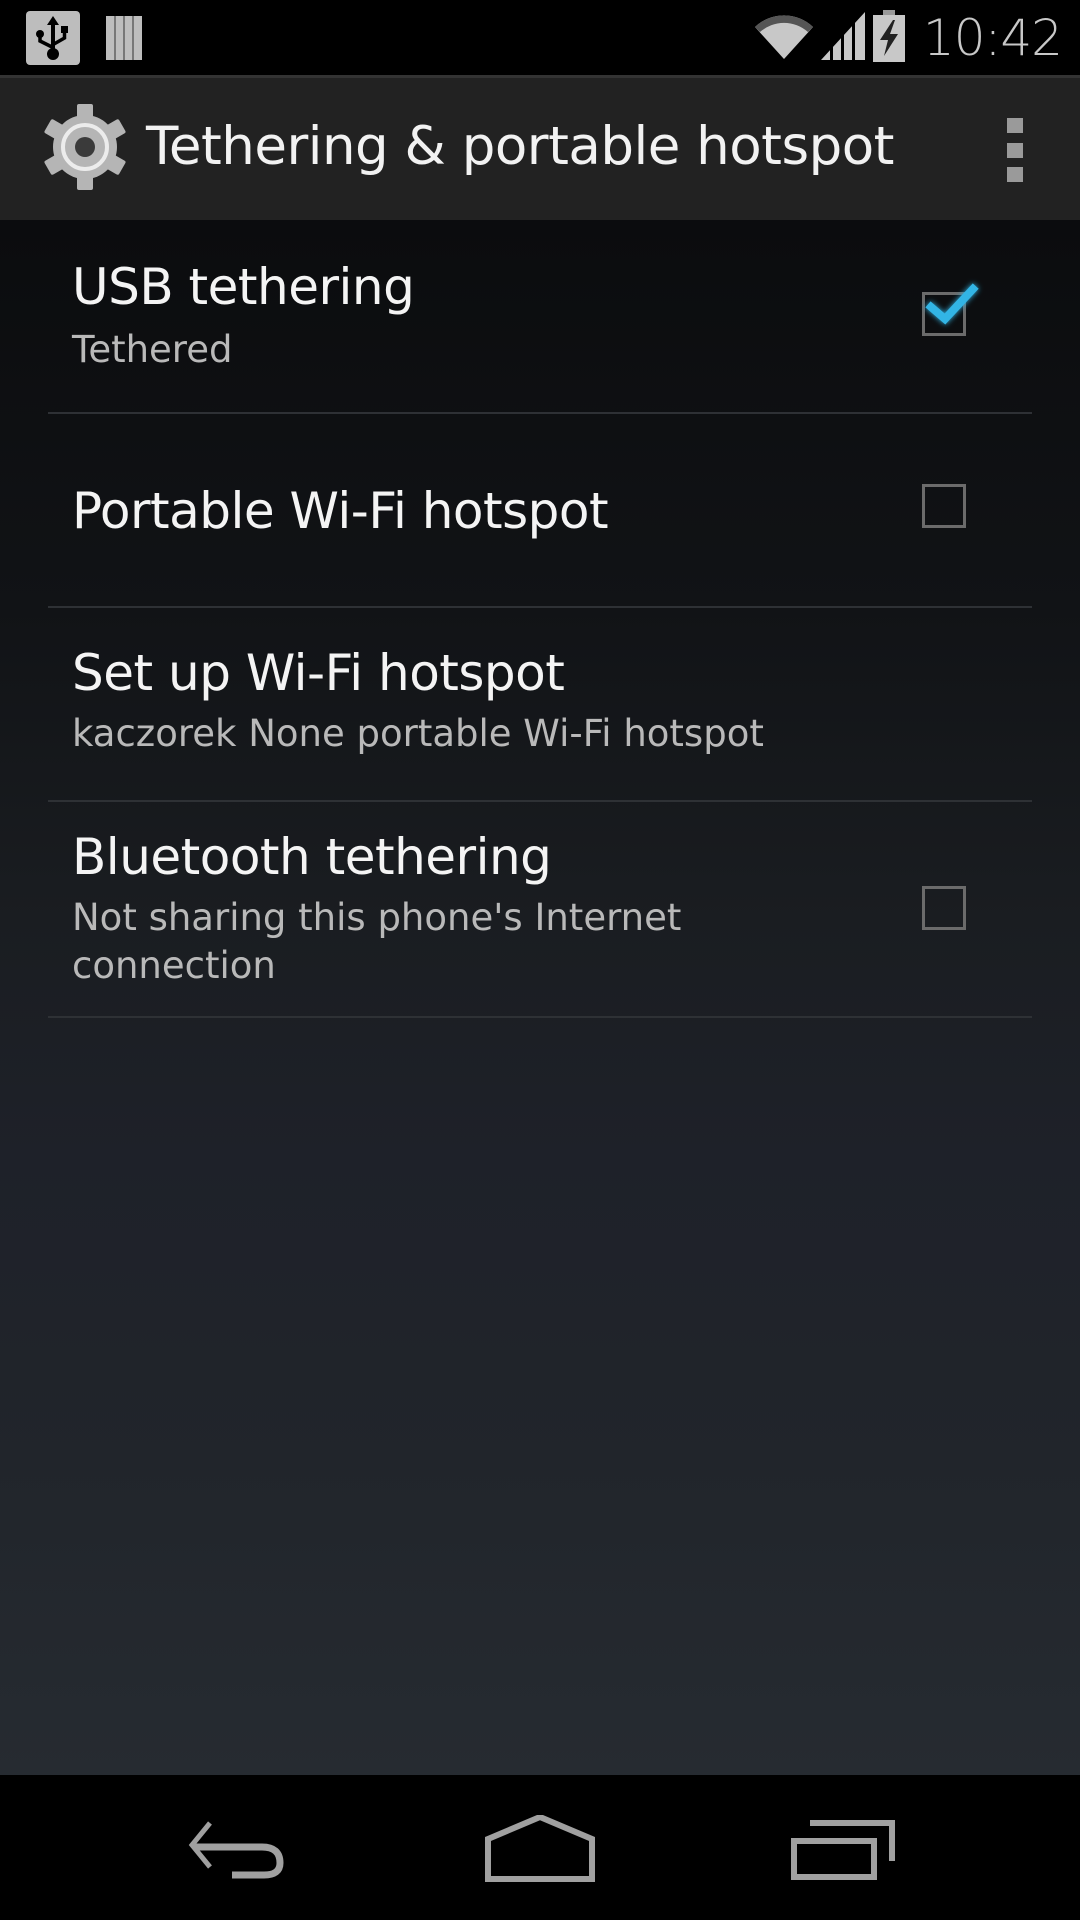 This screenshot has height=1920, width=1080. Describe the element at coordinates (340, 511) in the screenshot. I see `pref-title: Portable Wi-Fi hotspot` at that location.